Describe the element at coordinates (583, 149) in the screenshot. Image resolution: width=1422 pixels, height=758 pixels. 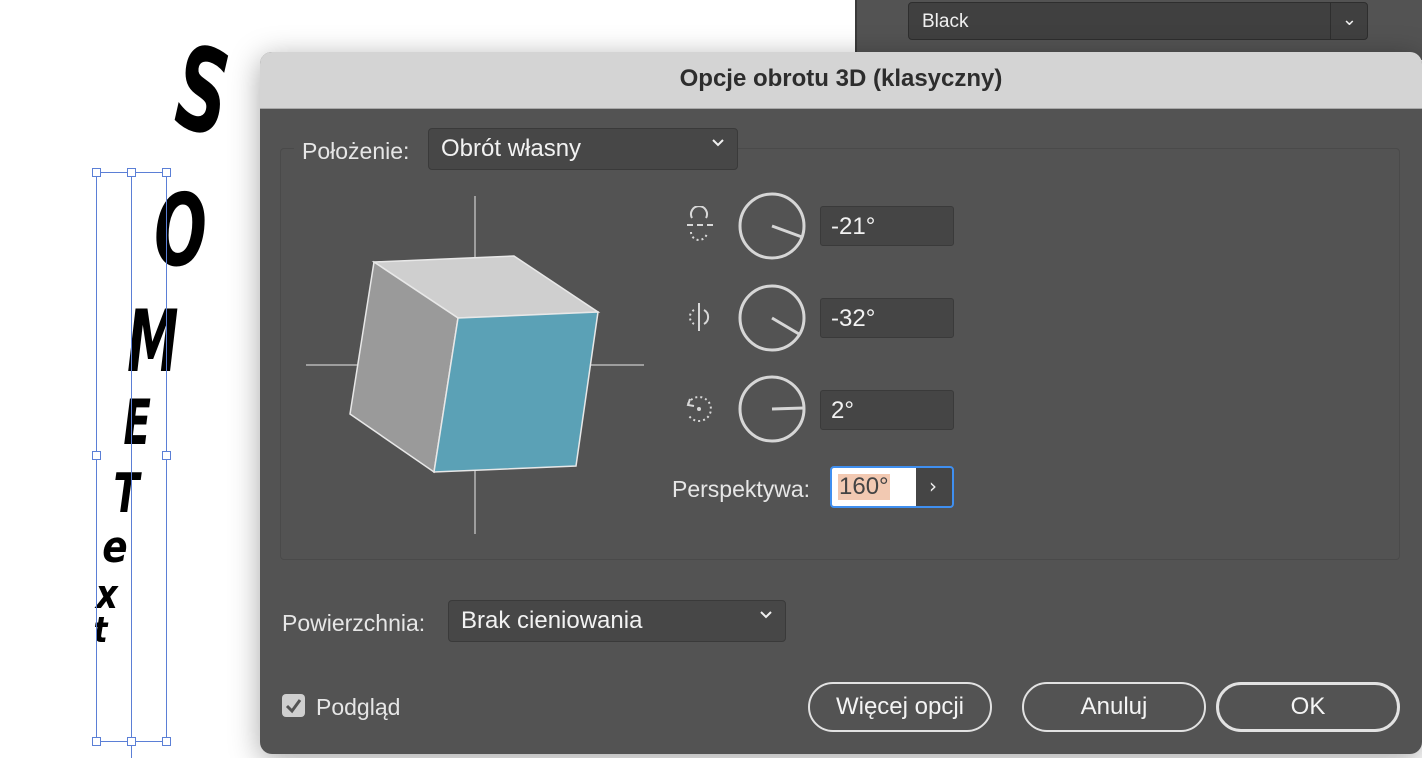
I see `position-dropdown: Obrót własny` at that location.